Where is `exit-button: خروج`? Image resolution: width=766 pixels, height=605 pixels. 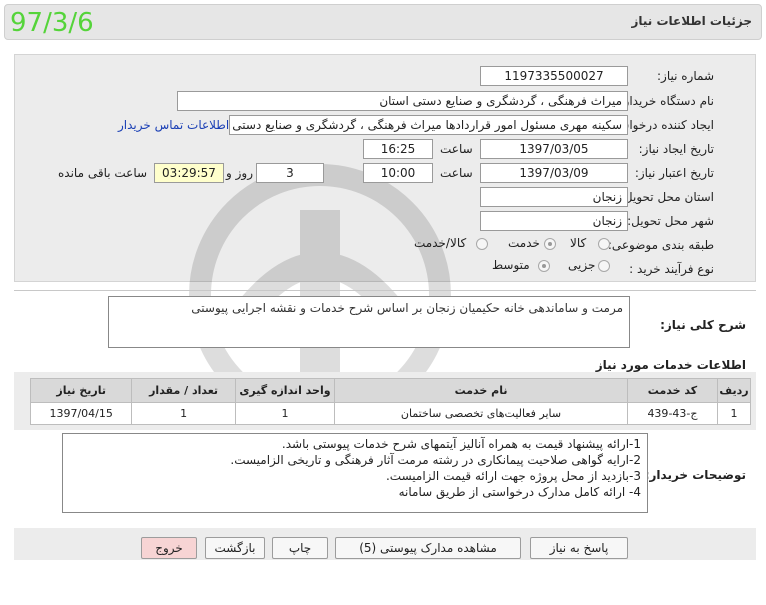
exit-button: خروج is located at coordinates (169, 548).